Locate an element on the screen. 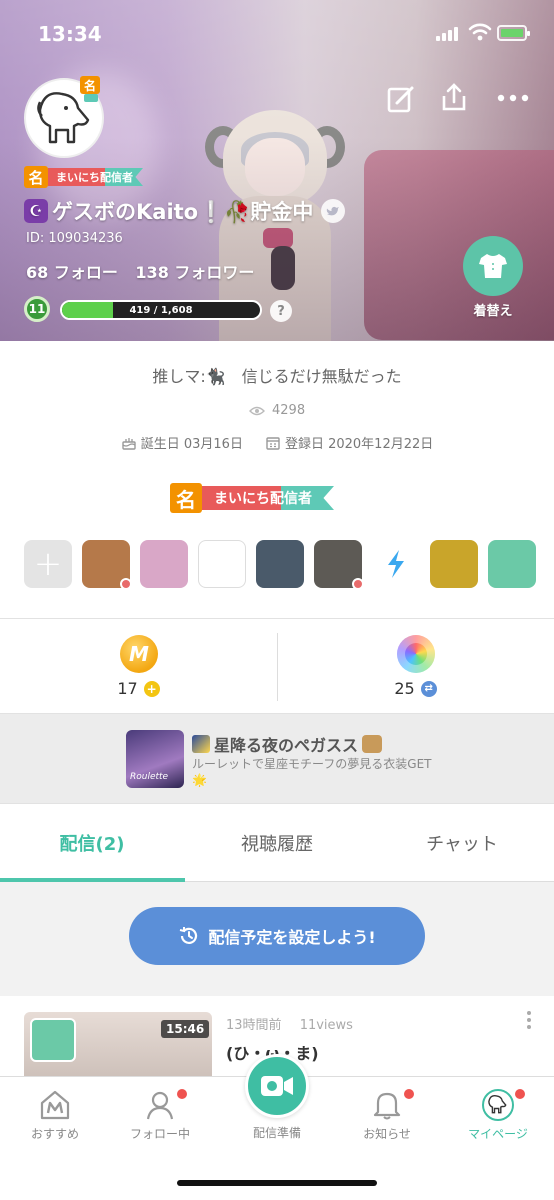 Image resolution: width=554 pixels, height=1200 pixels. mypage-avatar-icon is located at coordinates (498, 1105).